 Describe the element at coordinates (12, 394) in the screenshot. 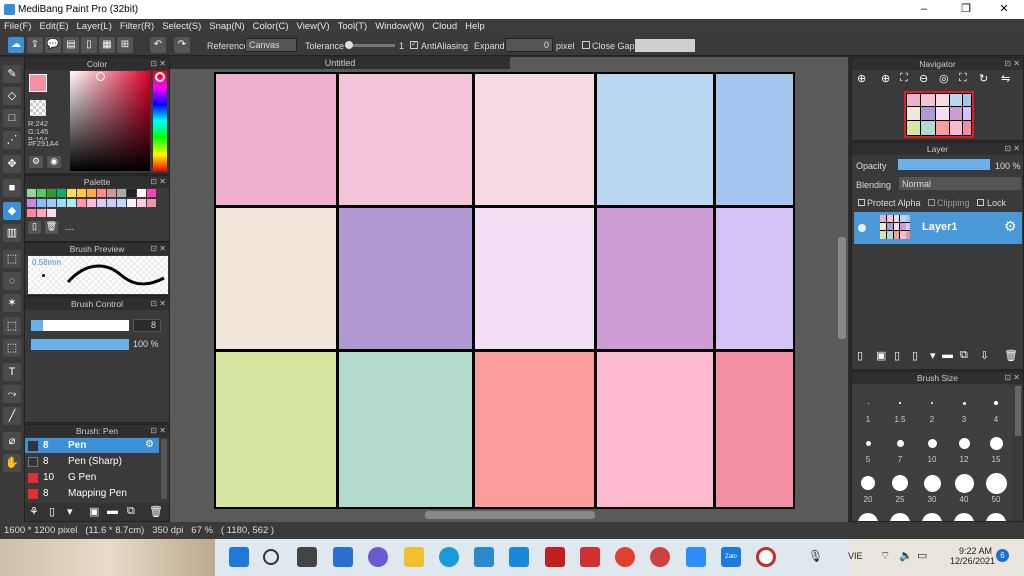

I see `operation-tool-icon: ⤳` at that location.